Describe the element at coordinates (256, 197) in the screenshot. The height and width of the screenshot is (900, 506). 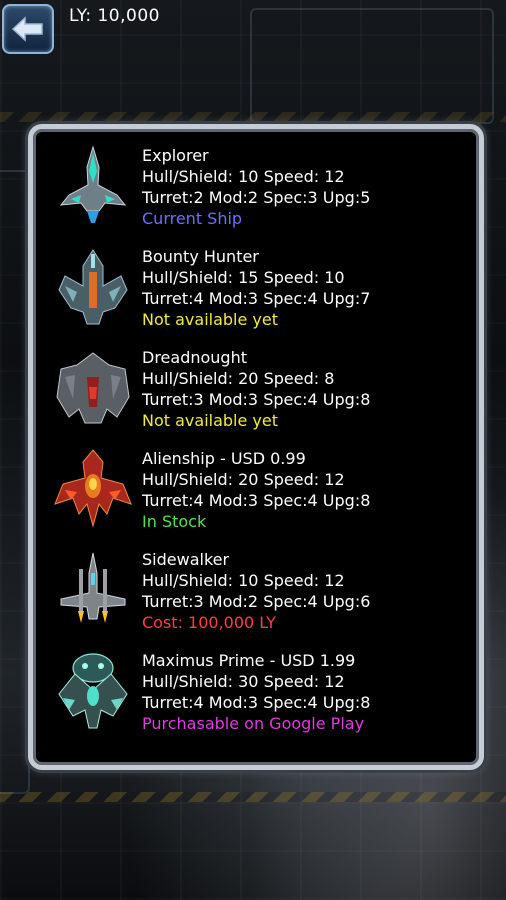
I see `ship-slots: Turret:2 Mod:2 Spec:3 Upg:5` at that location.